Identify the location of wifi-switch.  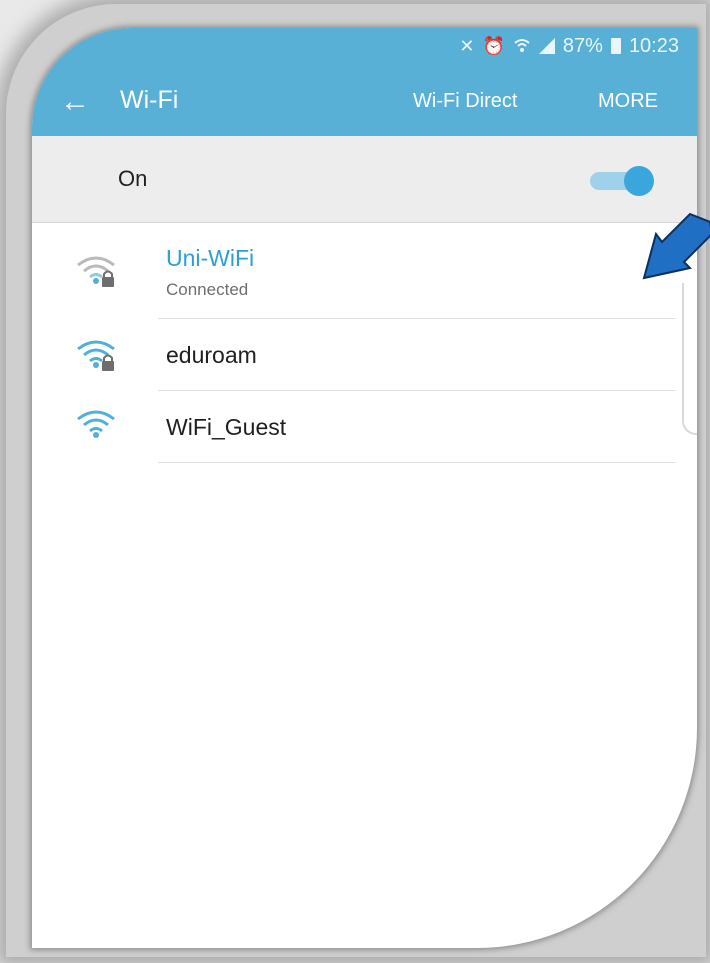
(625, 181).